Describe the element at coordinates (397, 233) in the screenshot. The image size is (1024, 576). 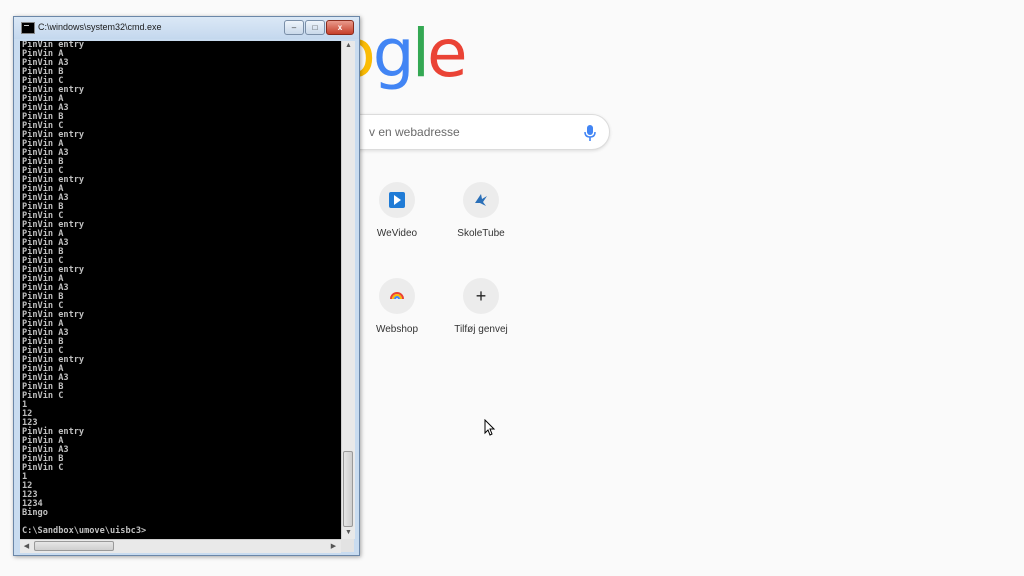
I see `shortcut-label: WeVideo` at that location.